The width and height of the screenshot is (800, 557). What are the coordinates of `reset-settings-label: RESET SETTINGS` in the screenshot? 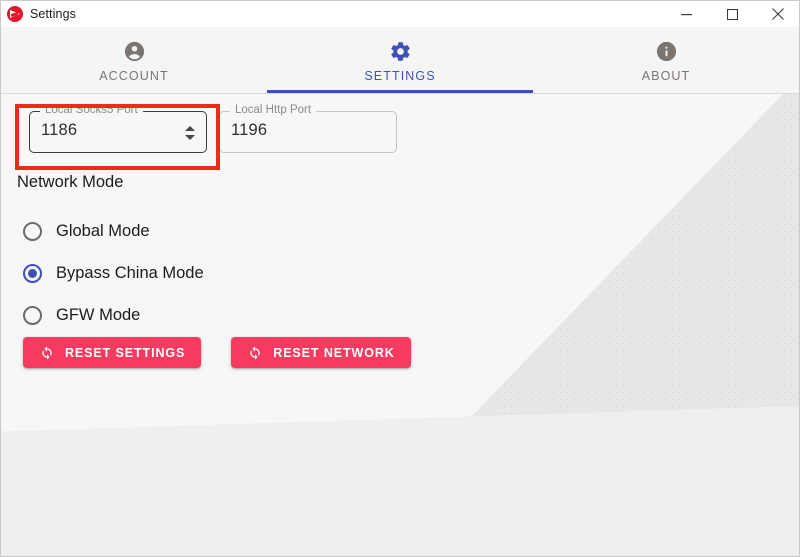 It's located at (125, 352).